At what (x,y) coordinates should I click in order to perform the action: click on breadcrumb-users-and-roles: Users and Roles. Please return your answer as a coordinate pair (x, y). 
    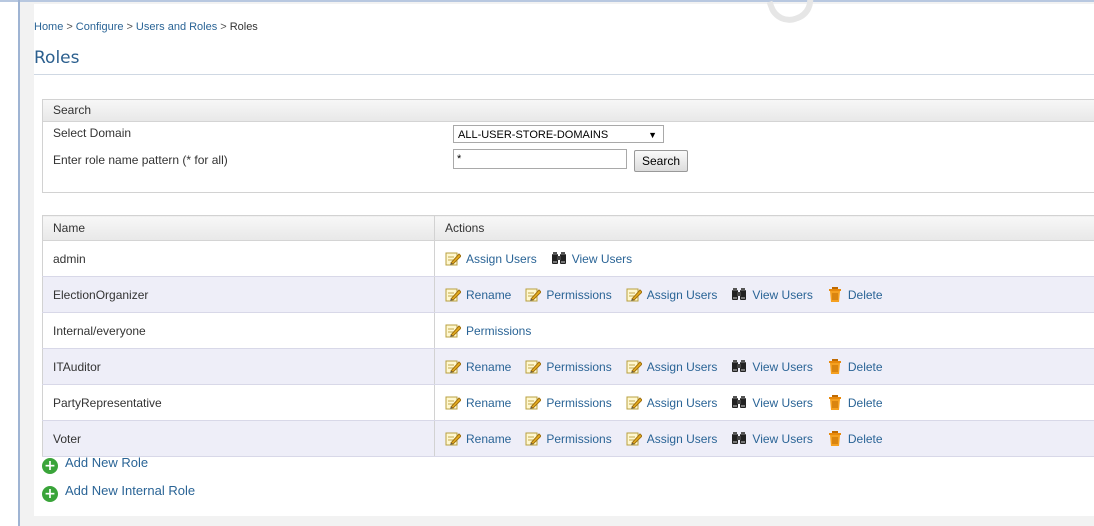
    Looking at the image, I should click on (176, 27).